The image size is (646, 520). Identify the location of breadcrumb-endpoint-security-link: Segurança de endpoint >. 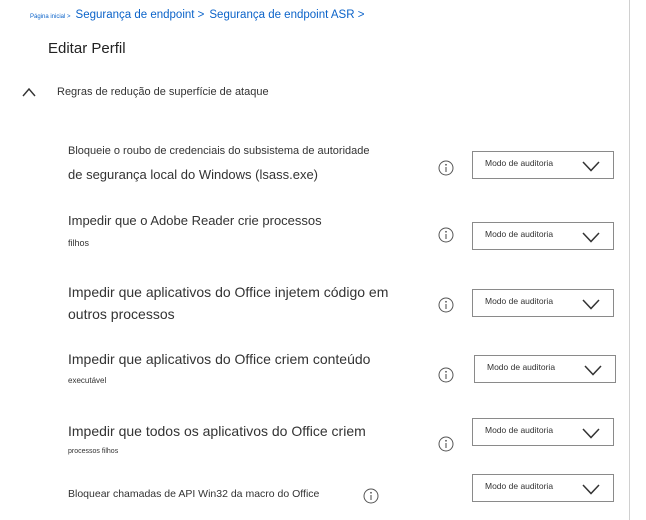
(140, 15).